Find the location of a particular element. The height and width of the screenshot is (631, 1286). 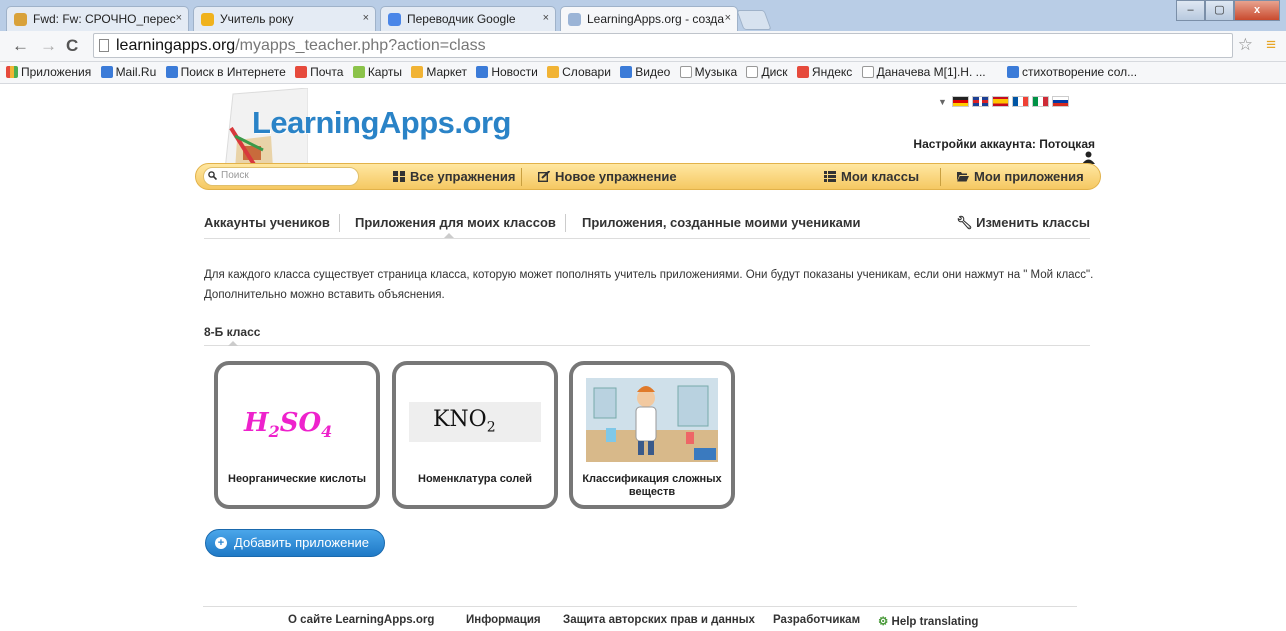

tab-student-accounts: Аккаунты учеников is located at coordinates (267, 222).